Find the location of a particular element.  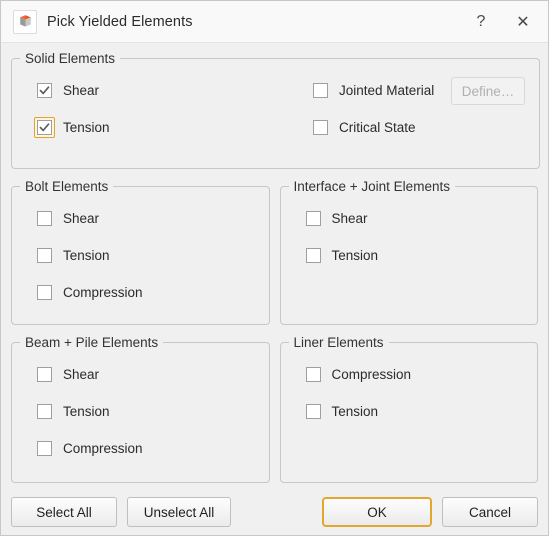

select-all-button: Select All is located at coordinates (64, 512).